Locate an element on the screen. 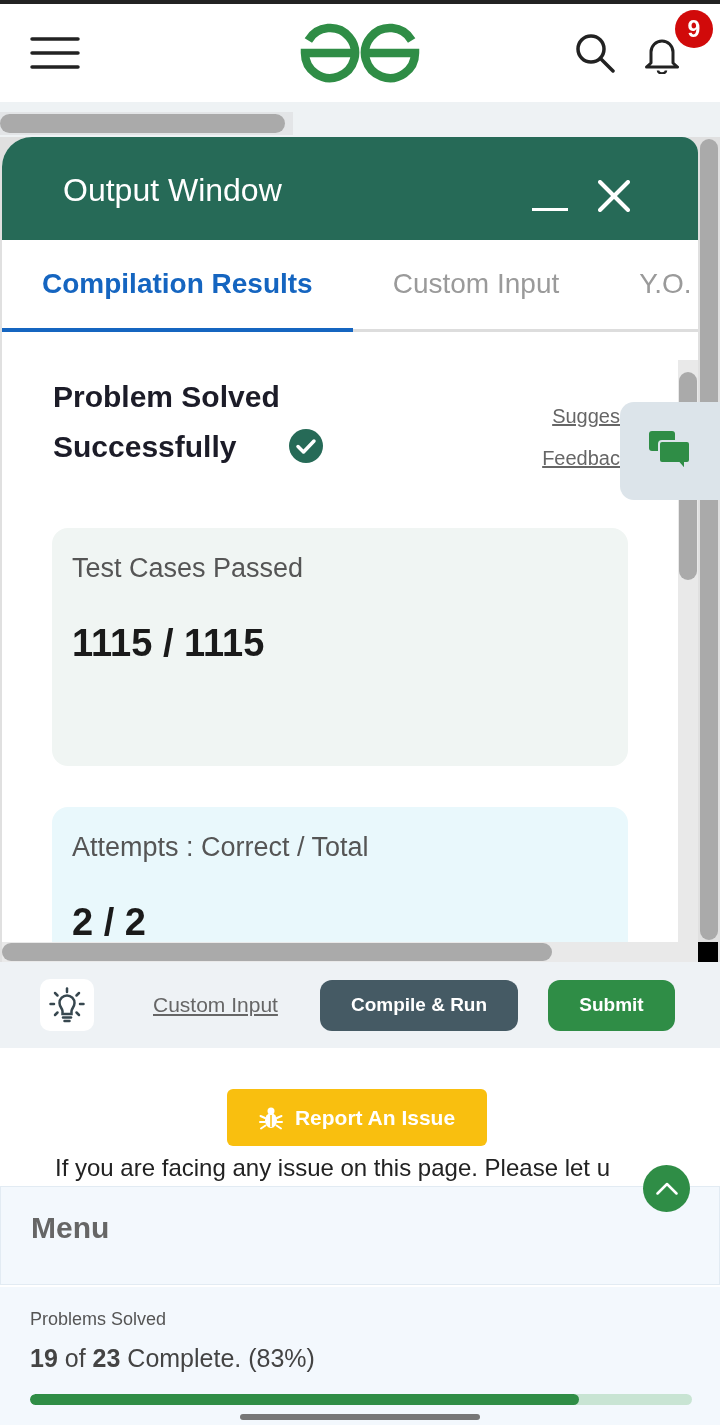  tab: Custom Input is located at coordinates (476, 286).